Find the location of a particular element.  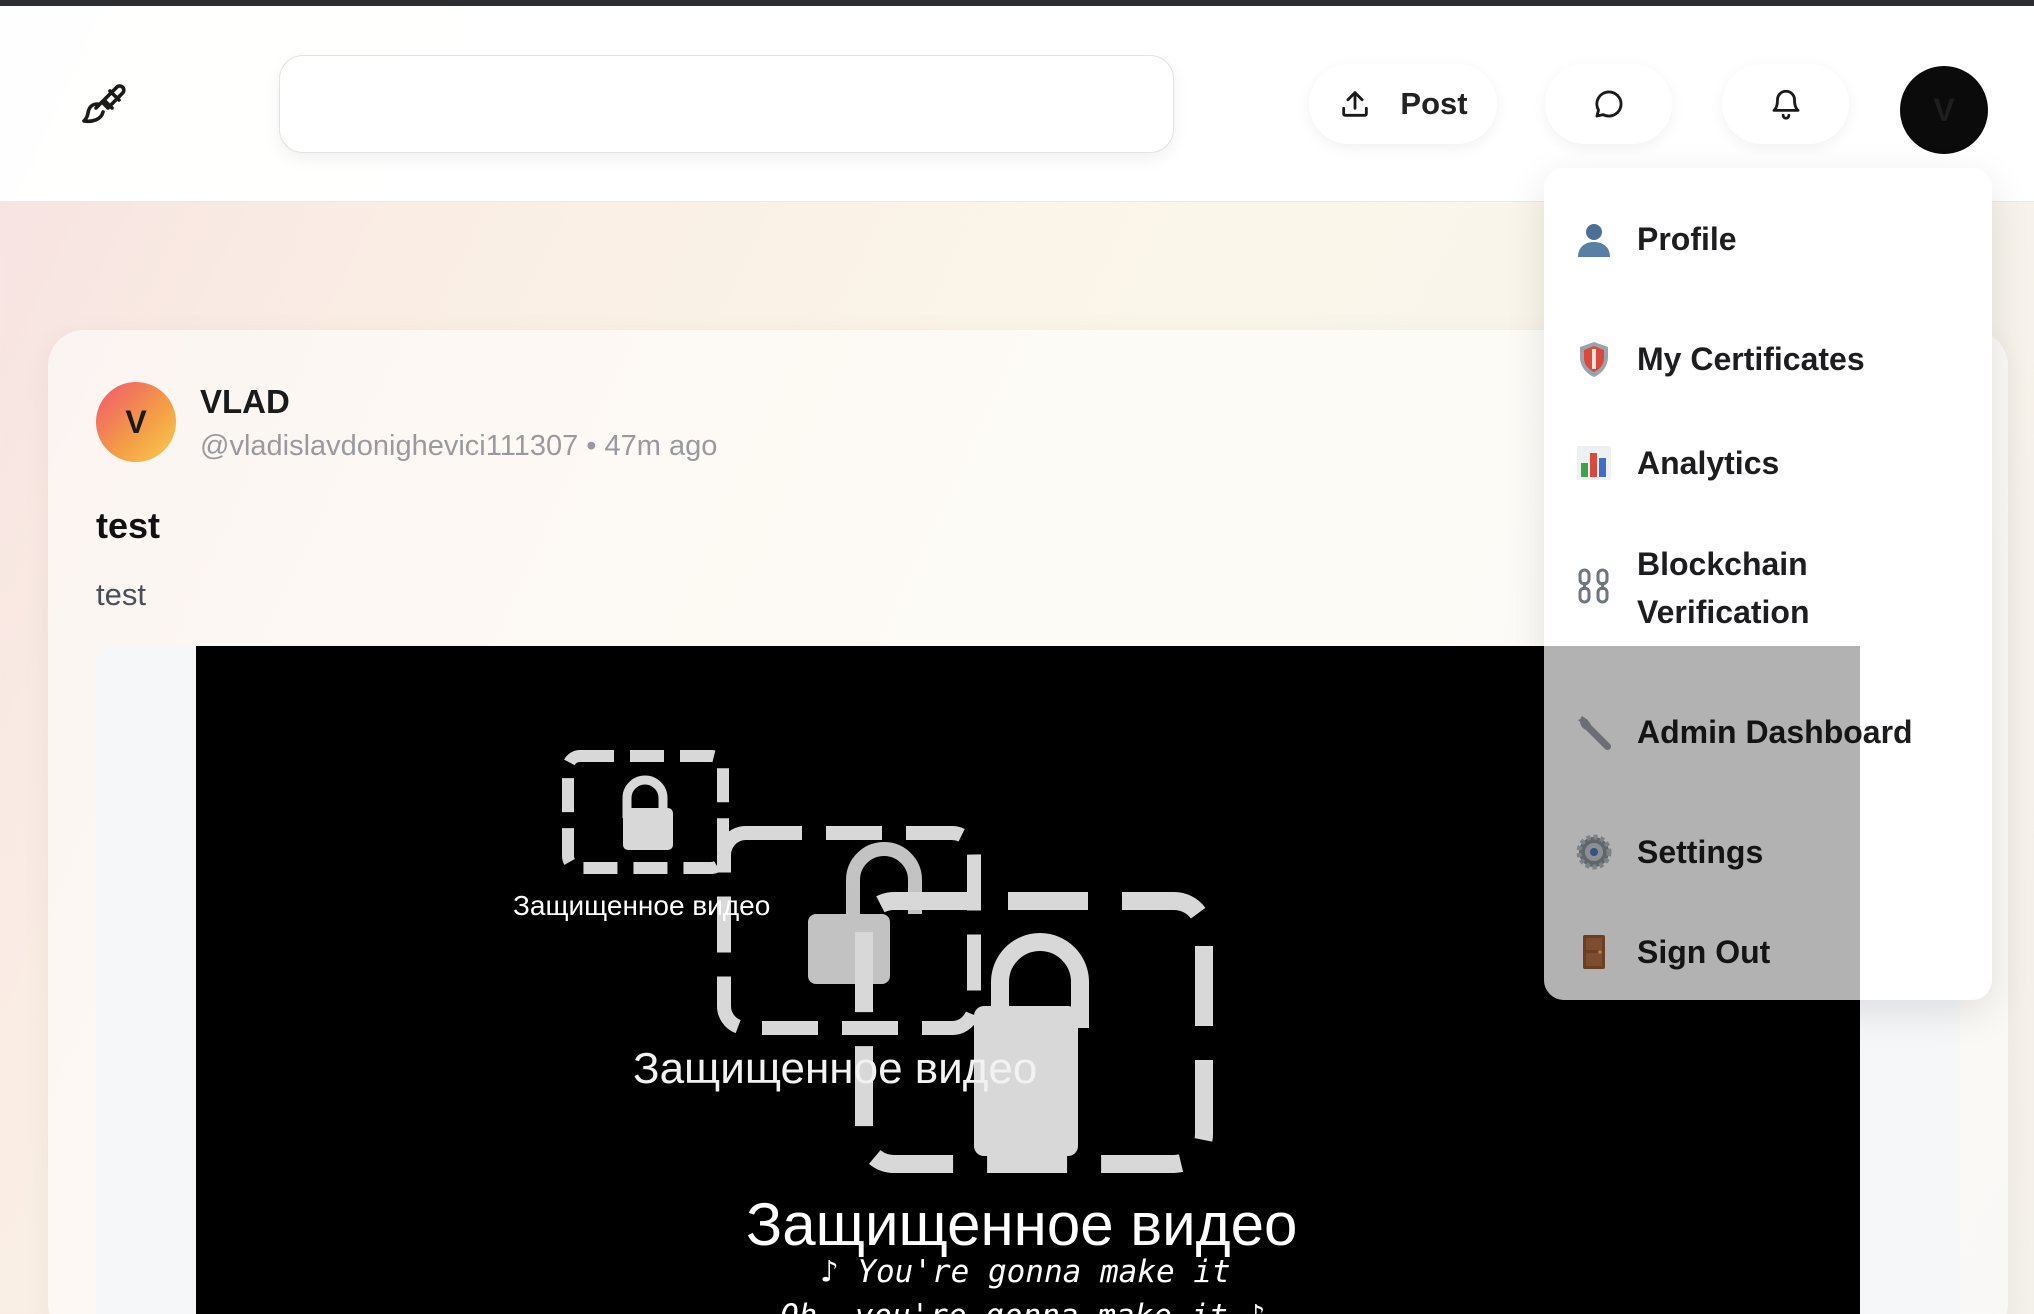

lock-icon-small is located at coordinates (647, 812).